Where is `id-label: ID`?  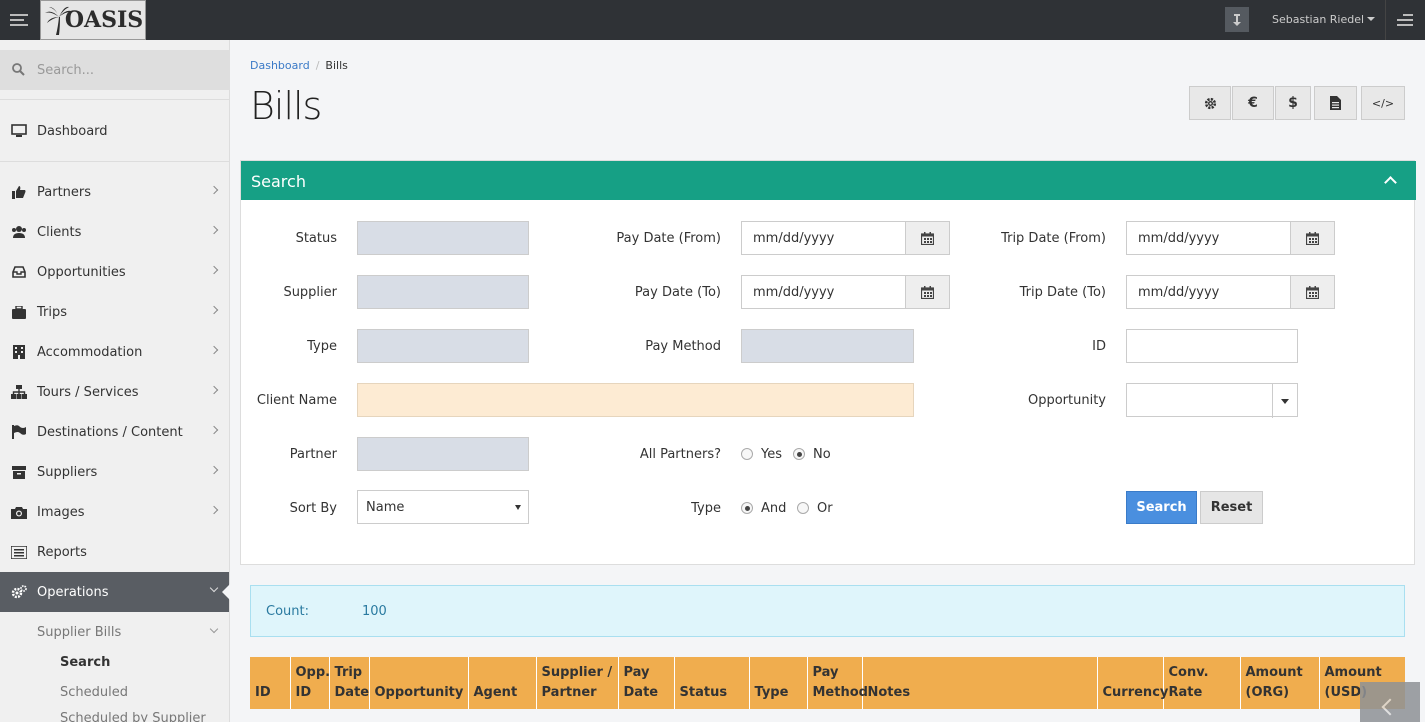 id-label: ID is located at coordinates (1099, 346).